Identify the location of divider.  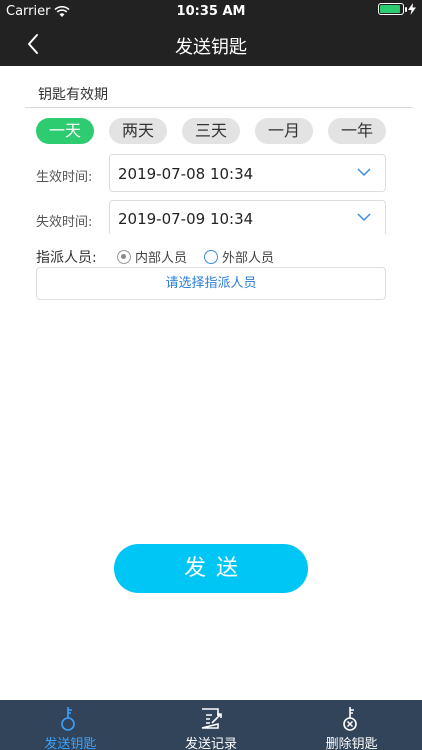
(219, 107).